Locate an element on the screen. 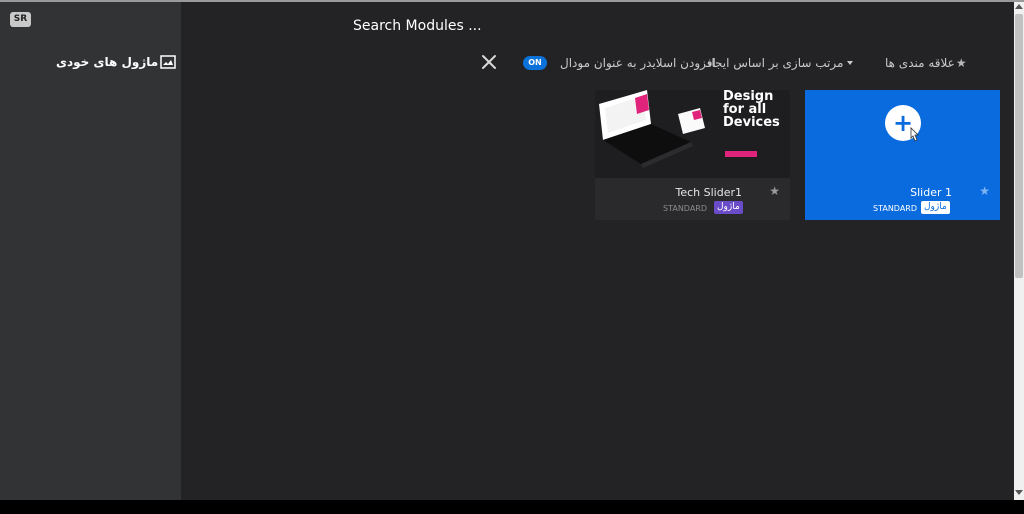  favorites-label: علاقه مندی ها is located at coordinates (920, 63).